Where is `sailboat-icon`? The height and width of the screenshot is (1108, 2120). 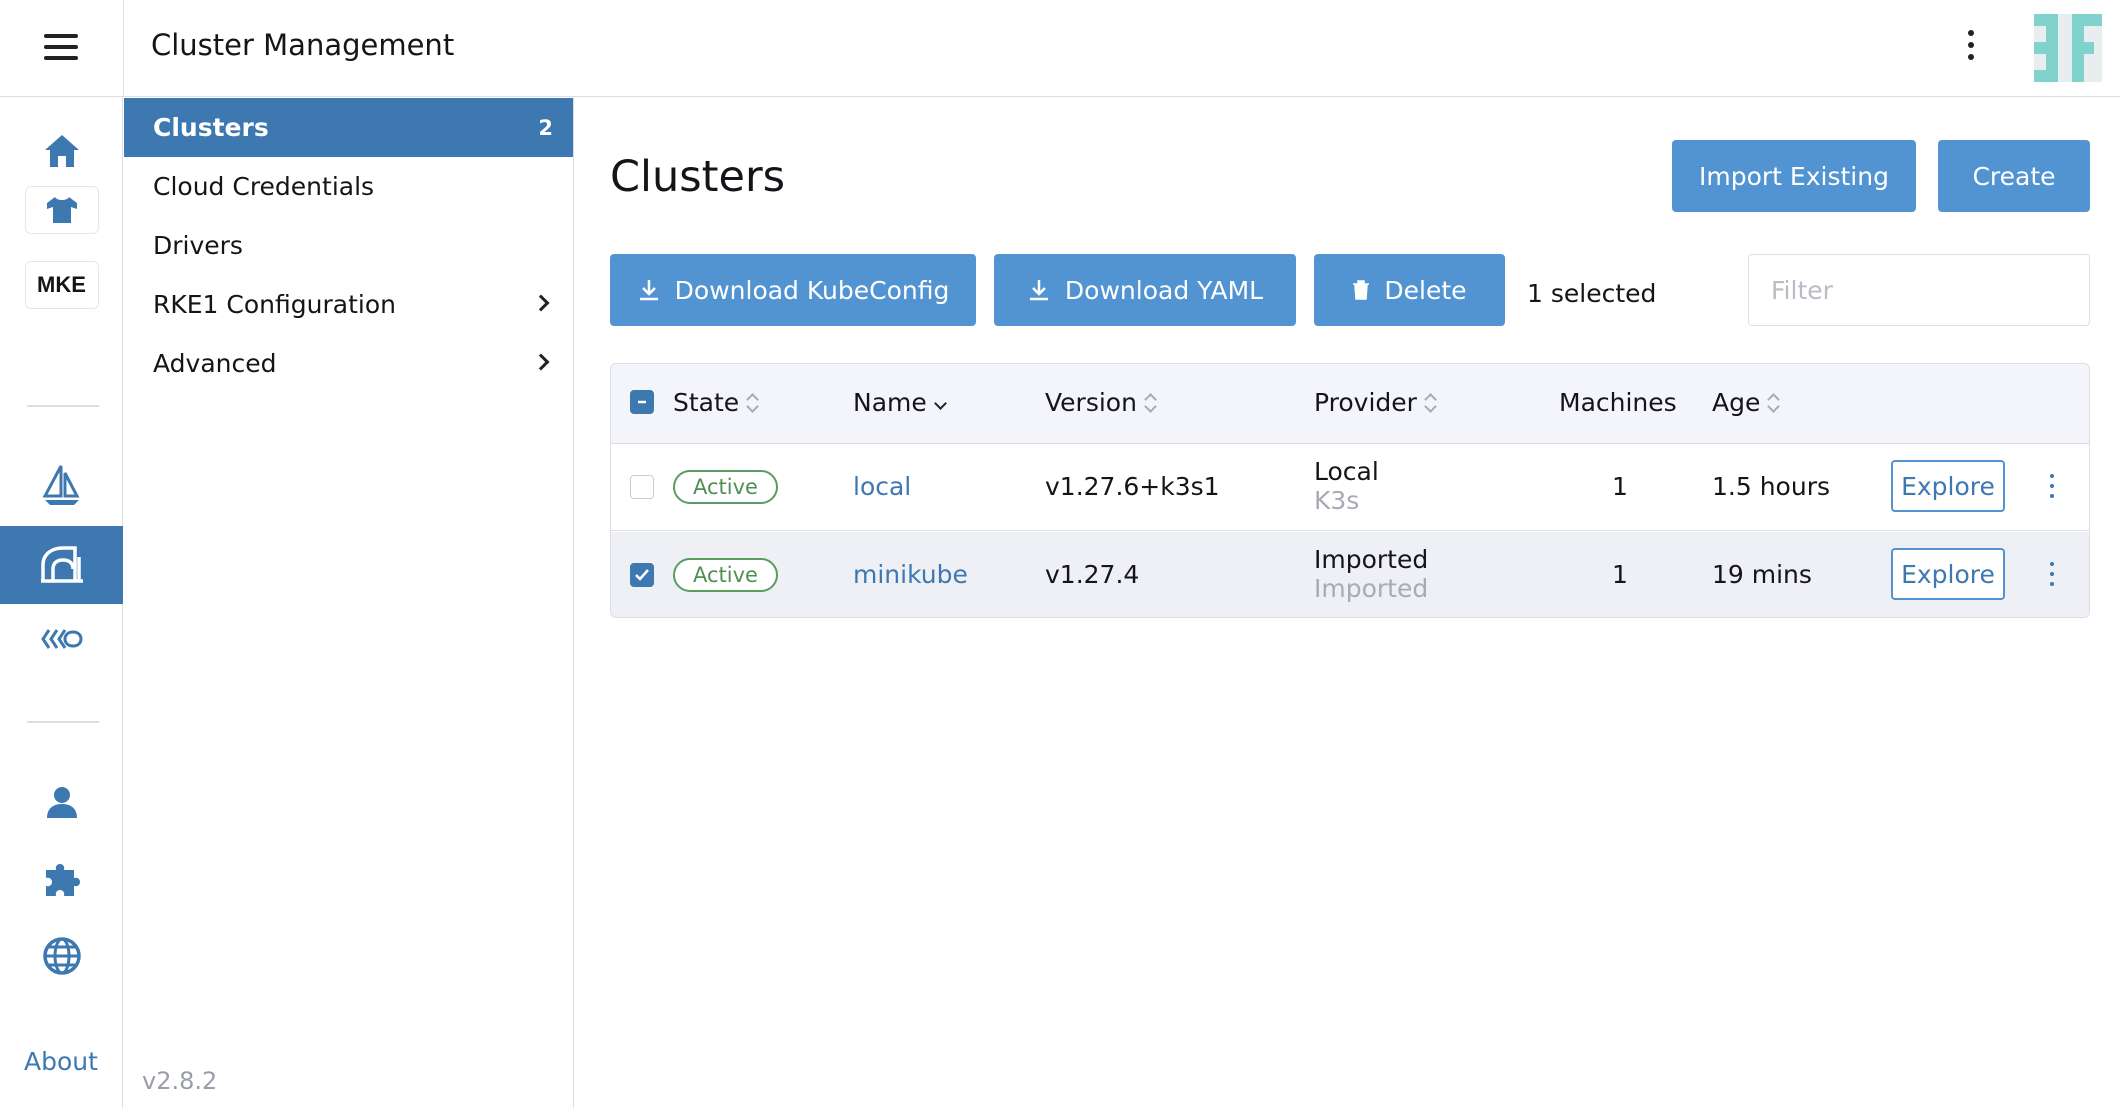 sailboat-icon is located at coordinates (61, 485).